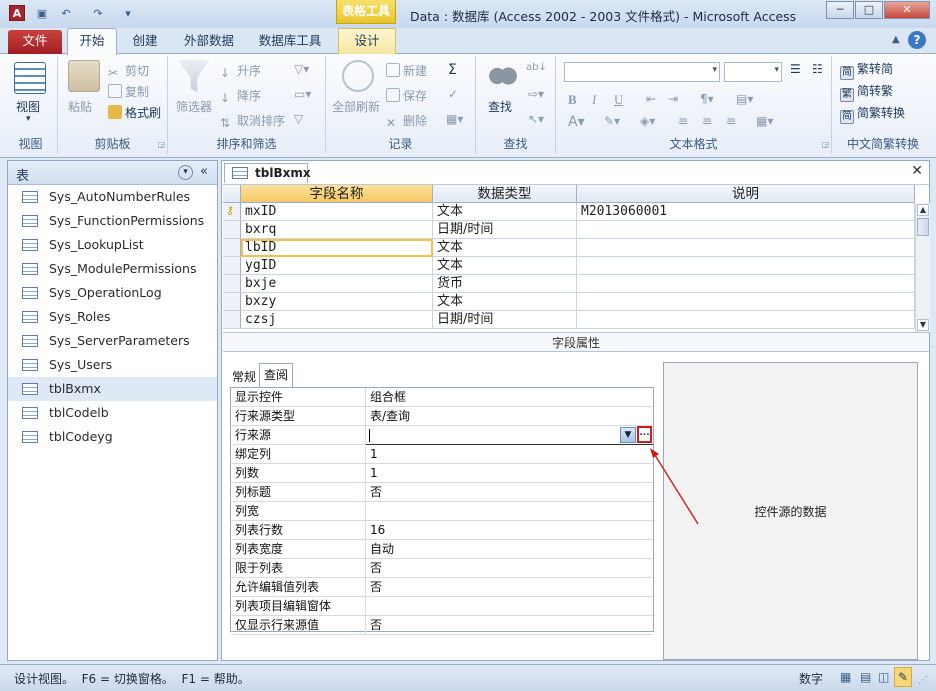  Describe the element at coordinates (267, 173) in the screenshot. I see `doc-tab-tblbxmx: tblBxmx` at that location.